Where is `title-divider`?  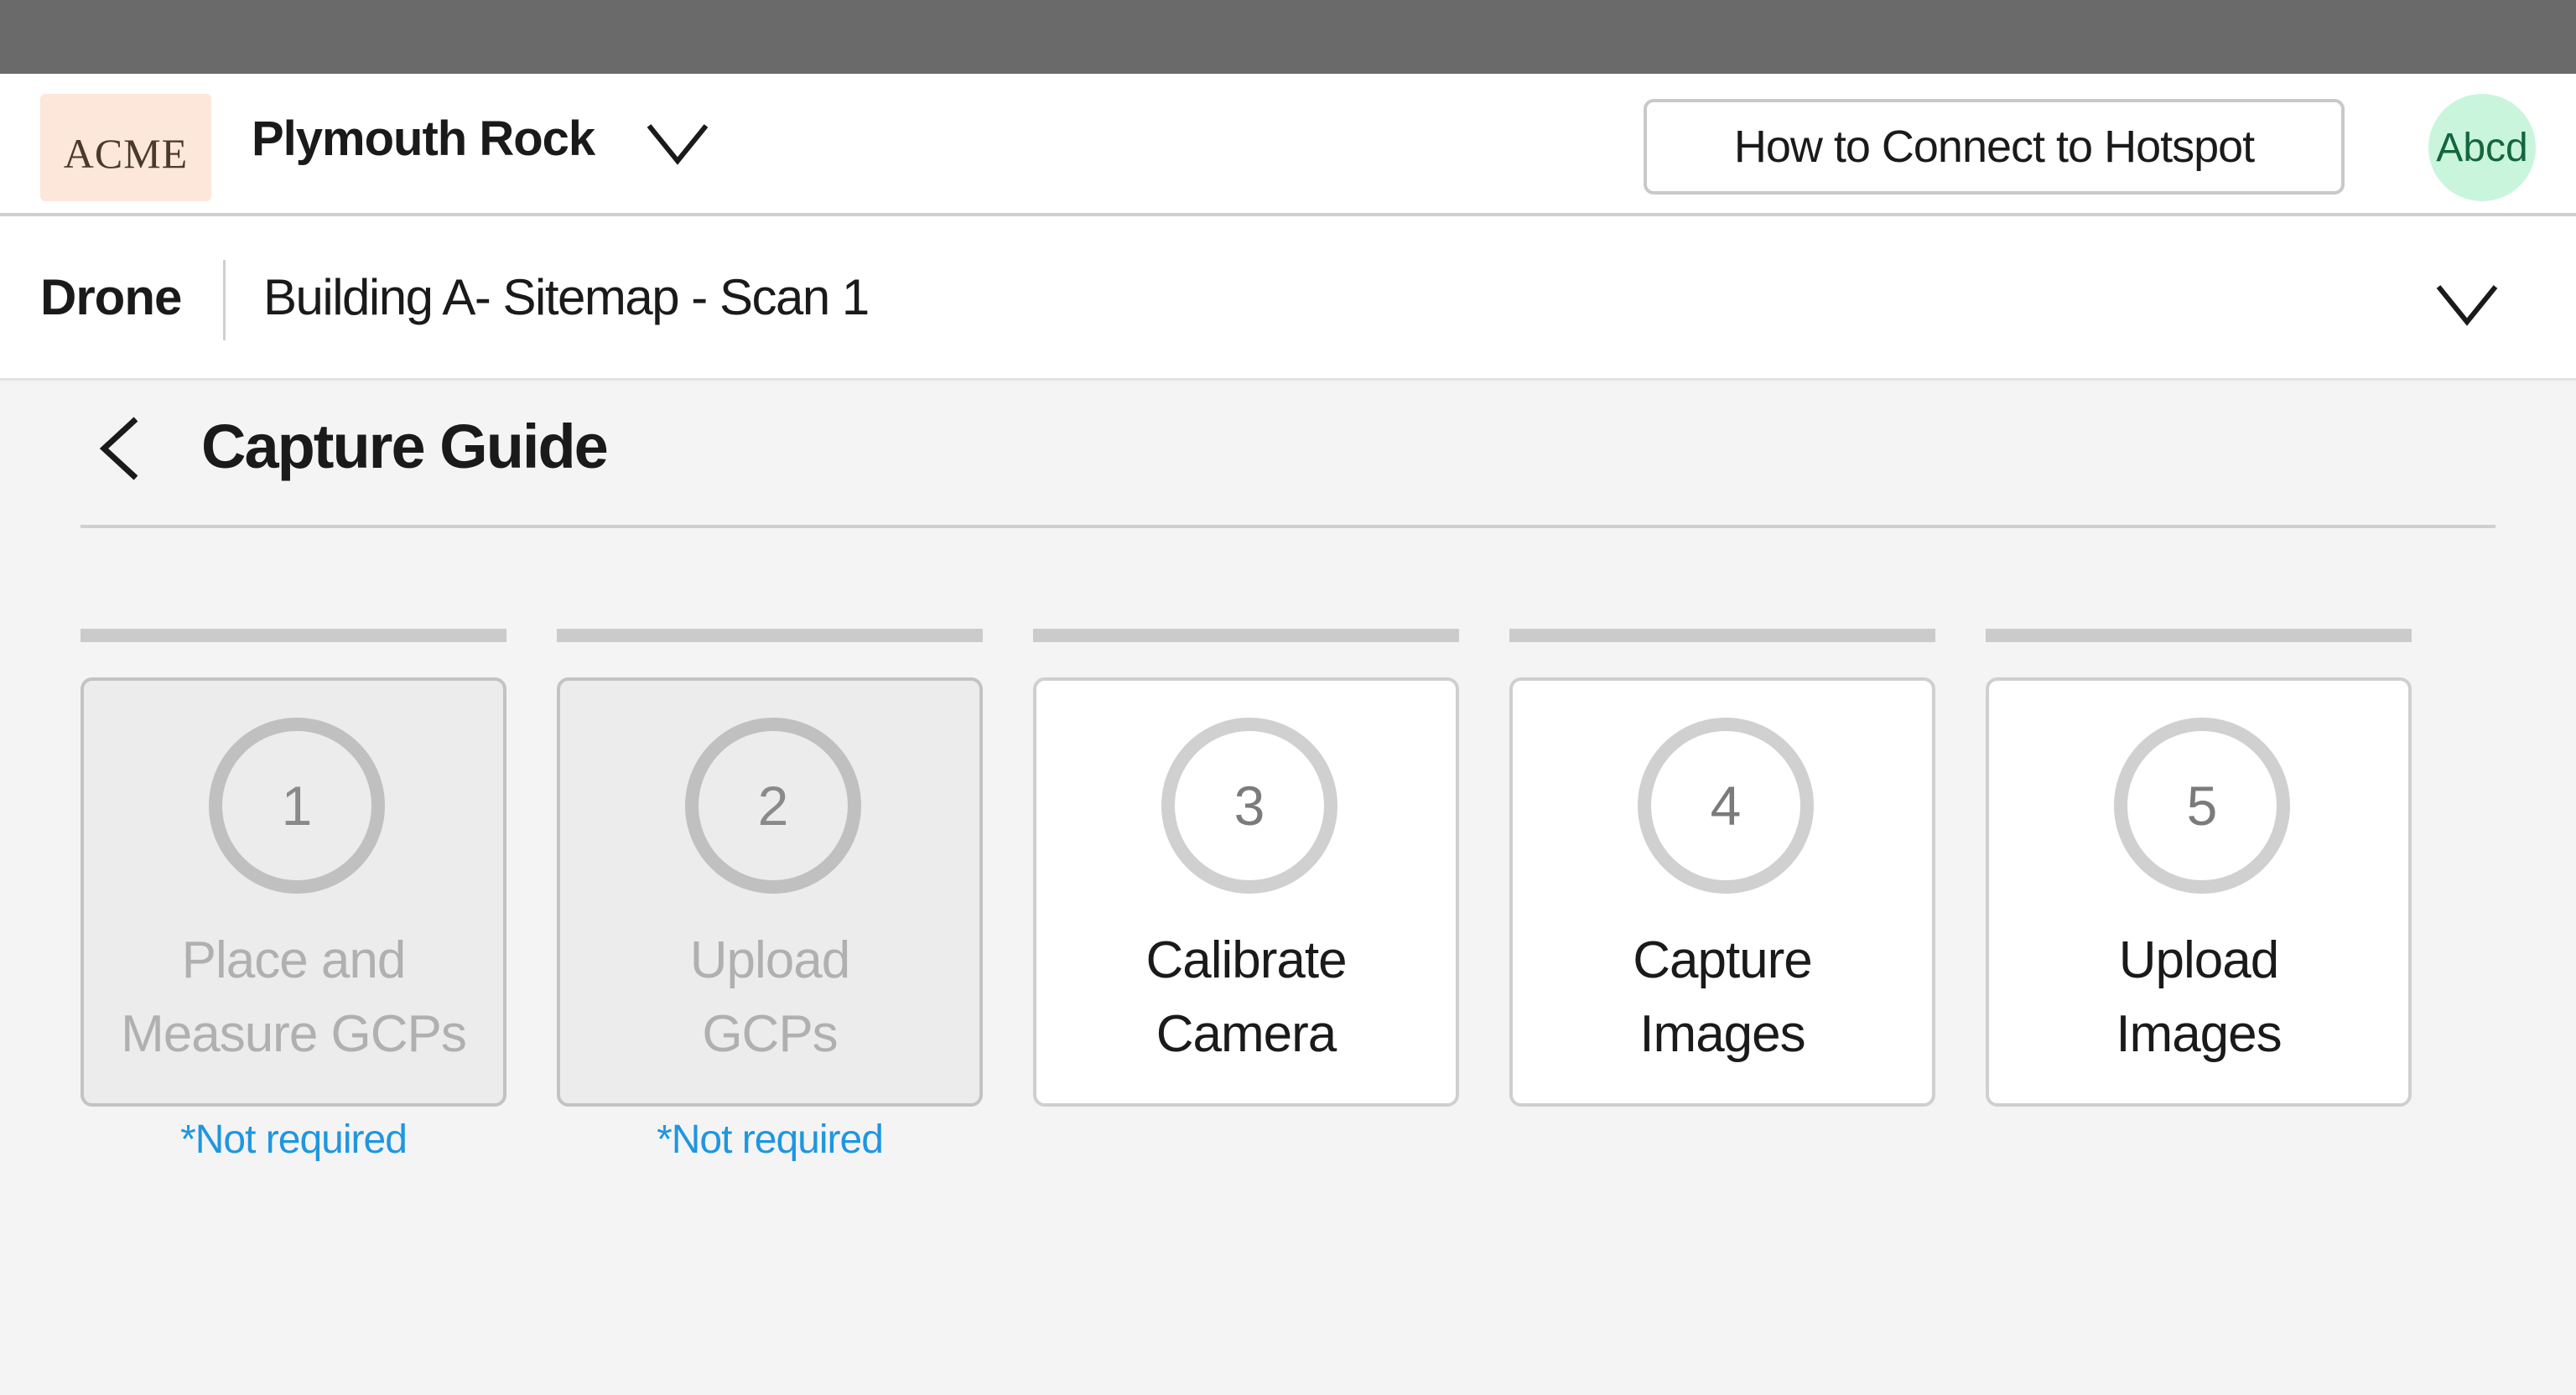
title-divider is located at coordinates (1288, 527).